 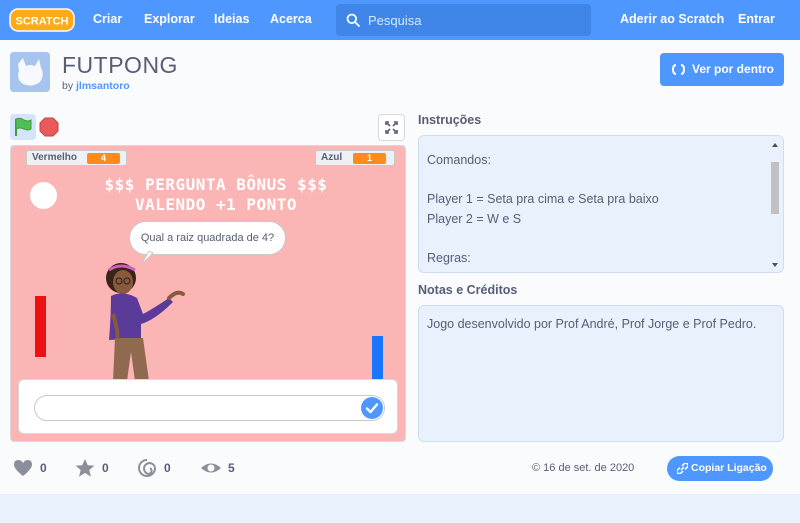 What do you see at coordinates (23, 468) in the screenshot?
I see `heart-icon` at bounding box center [23, 468].